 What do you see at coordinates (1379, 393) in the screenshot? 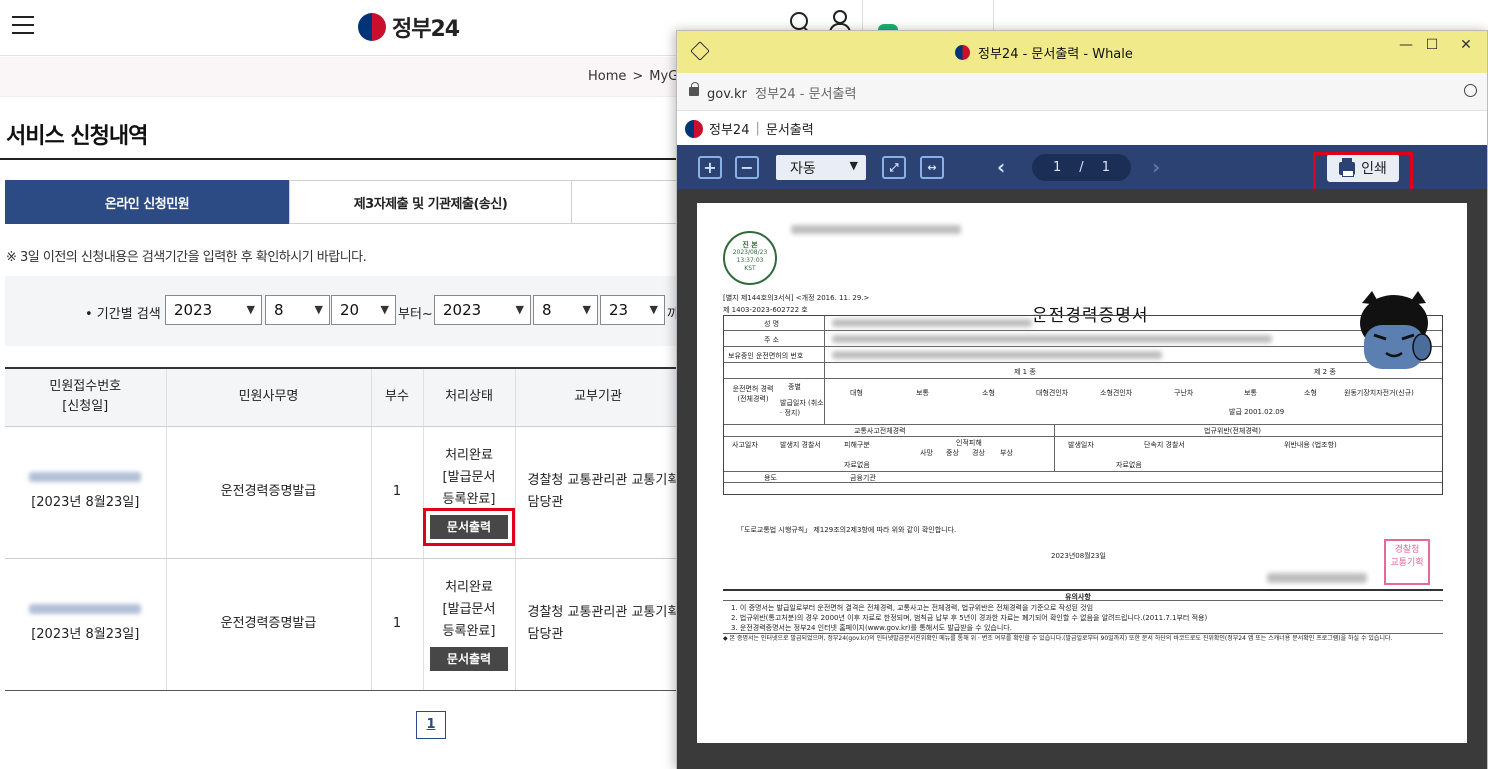
I see `license-col: 원동기장치자전거(신규)` at bounding box center [1379, 393].